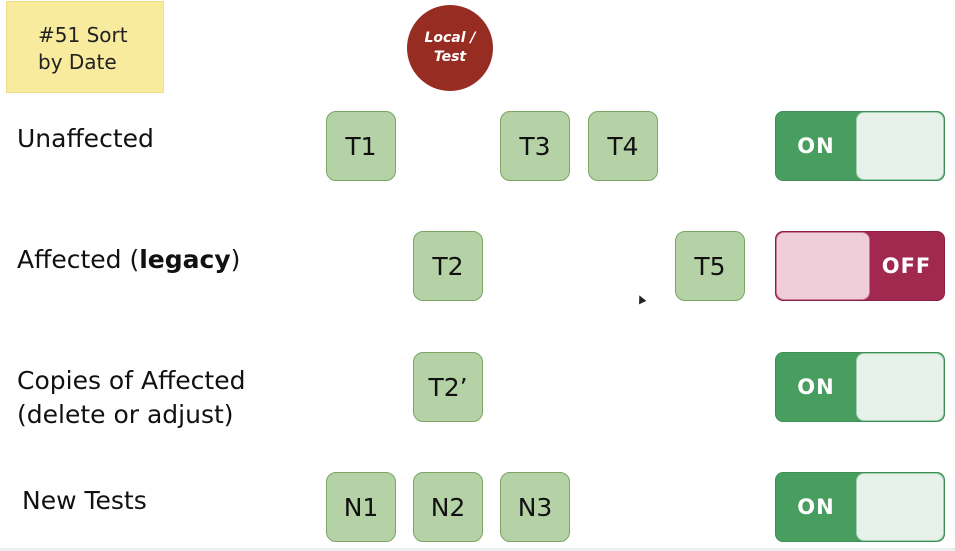  I want to click on test-tile-t5: T5, so click(710, 266).